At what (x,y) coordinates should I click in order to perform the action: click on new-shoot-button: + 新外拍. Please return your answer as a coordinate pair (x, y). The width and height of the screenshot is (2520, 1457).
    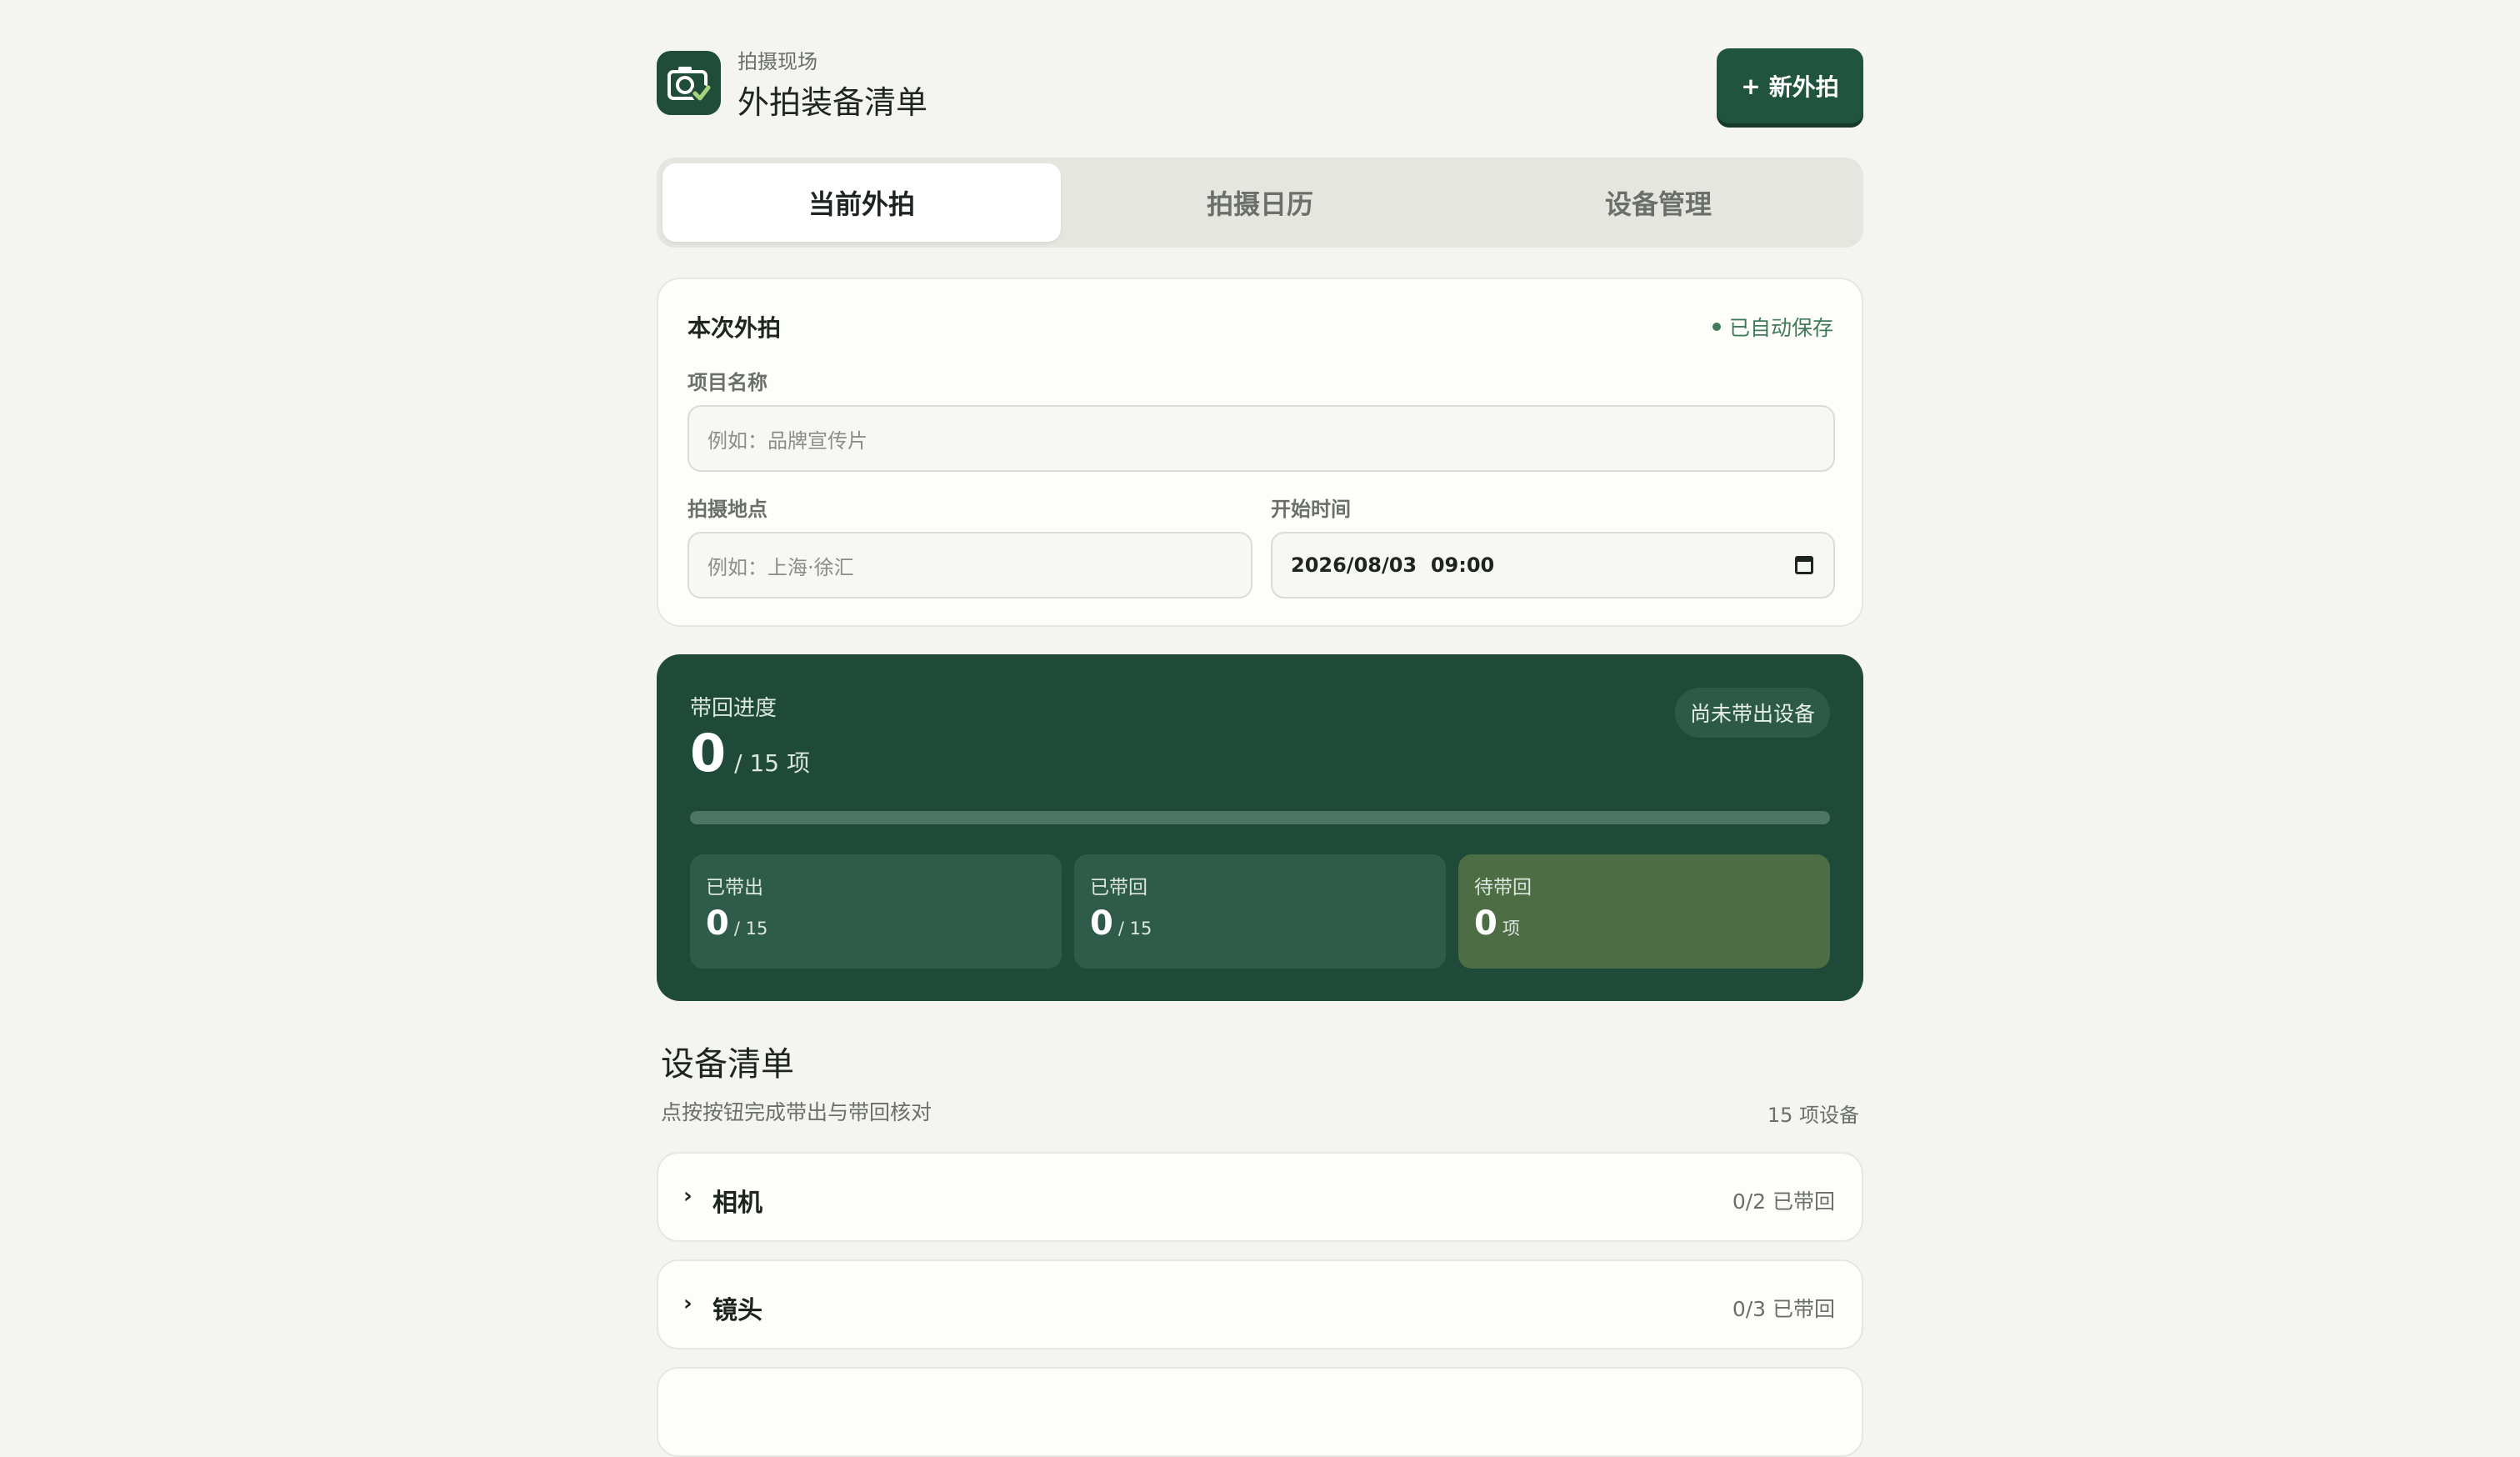
    Looking at the image, I should click on (1790, 85).